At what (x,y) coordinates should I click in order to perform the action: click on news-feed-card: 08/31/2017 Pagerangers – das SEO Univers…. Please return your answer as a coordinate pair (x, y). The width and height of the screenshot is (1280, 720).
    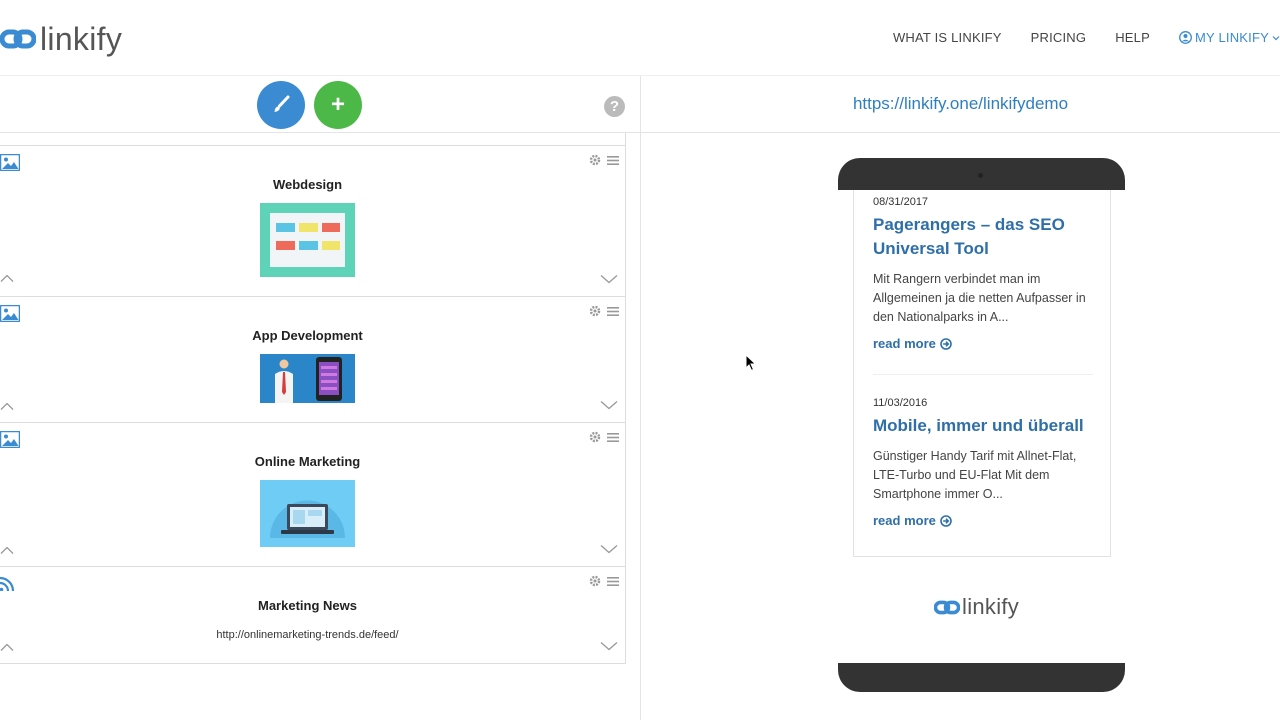
    Looking at the image, I should click on (982, 373).